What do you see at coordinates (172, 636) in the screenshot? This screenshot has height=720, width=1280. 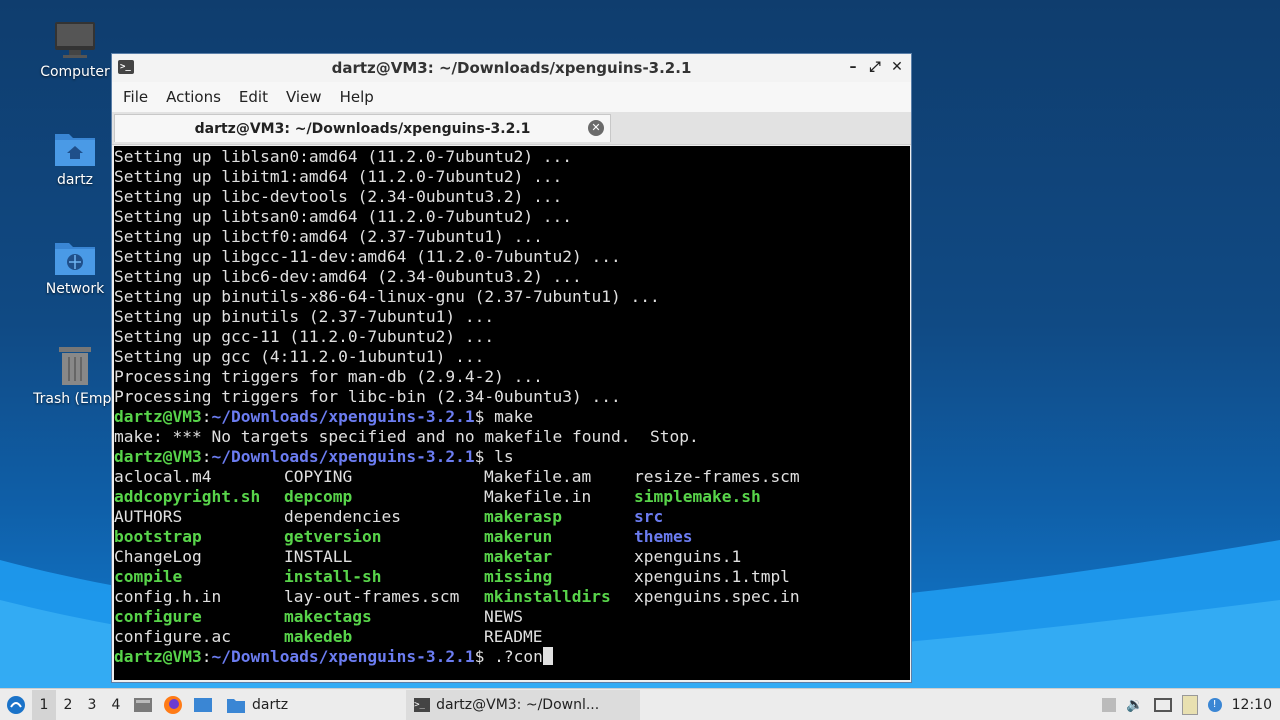 I see `ls-entry: configure.ac` at bounding box center [172, 636].